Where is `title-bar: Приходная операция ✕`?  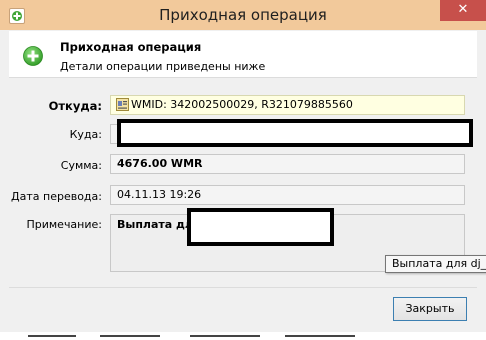
title-bar: Приходная операция ✕ is located at coordinates (243, 15).